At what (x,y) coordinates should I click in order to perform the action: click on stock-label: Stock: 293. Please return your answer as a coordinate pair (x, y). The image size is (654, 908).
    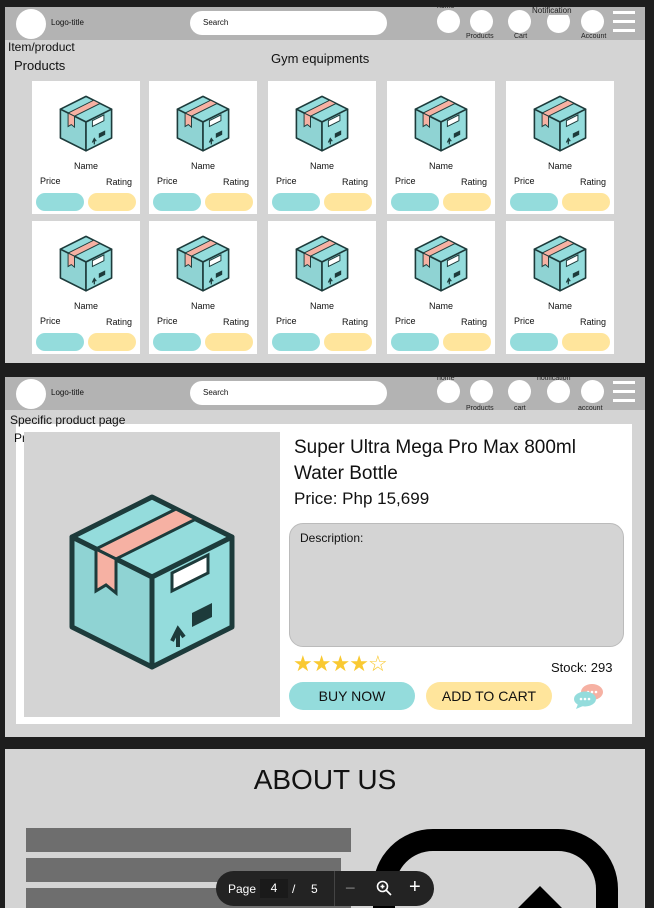
    Looking at the image, I should click on (582, 667).